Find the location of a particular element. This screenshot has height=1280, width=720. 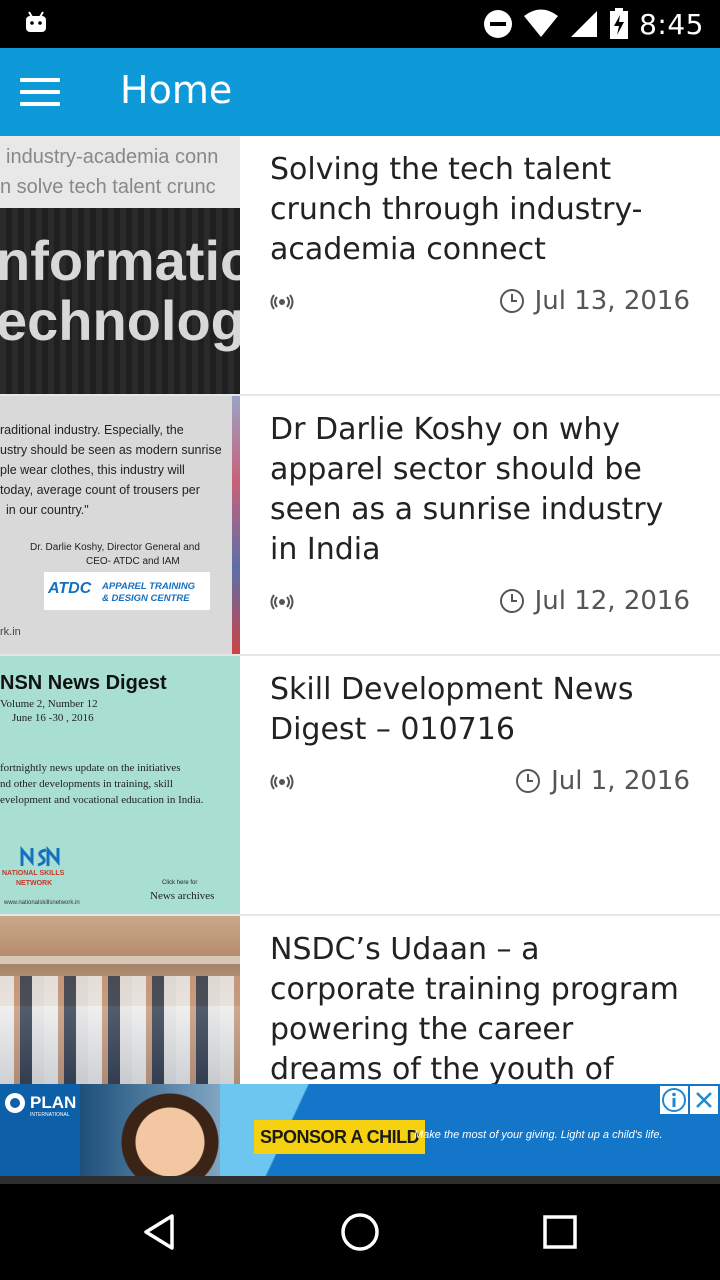

divider is located at coordinates (360, 1180).